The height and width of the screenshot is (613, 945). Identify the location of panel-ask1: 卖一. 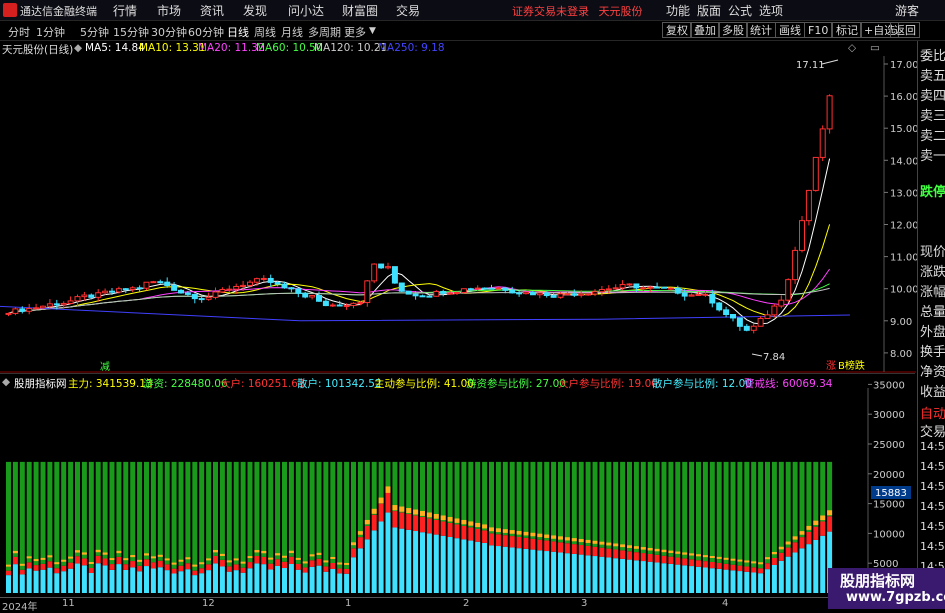
(932, 156).